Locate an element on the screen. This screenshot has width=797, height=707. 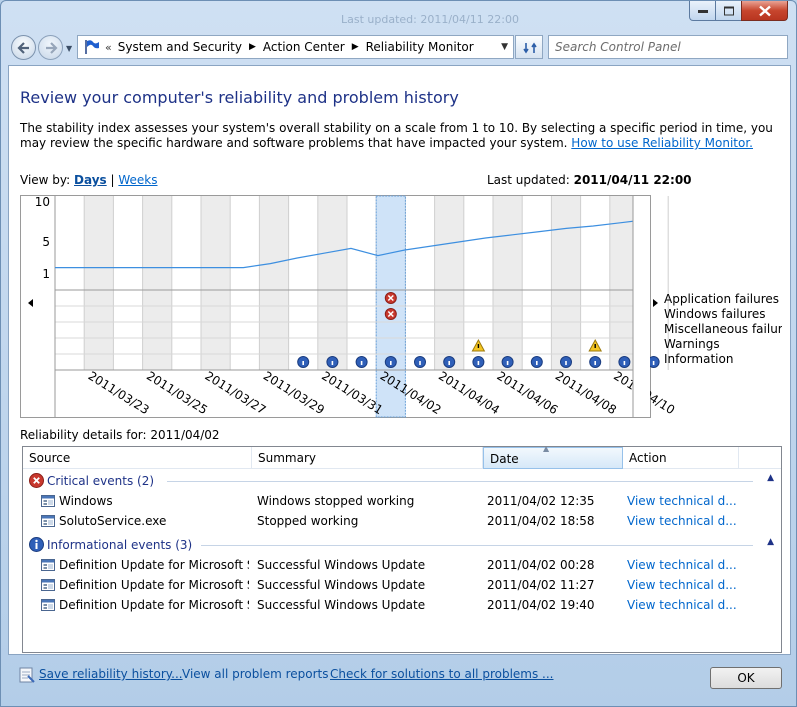
last-updated: Last updated: 2011/04/11 22:00 is located at coordinates (589, 180).